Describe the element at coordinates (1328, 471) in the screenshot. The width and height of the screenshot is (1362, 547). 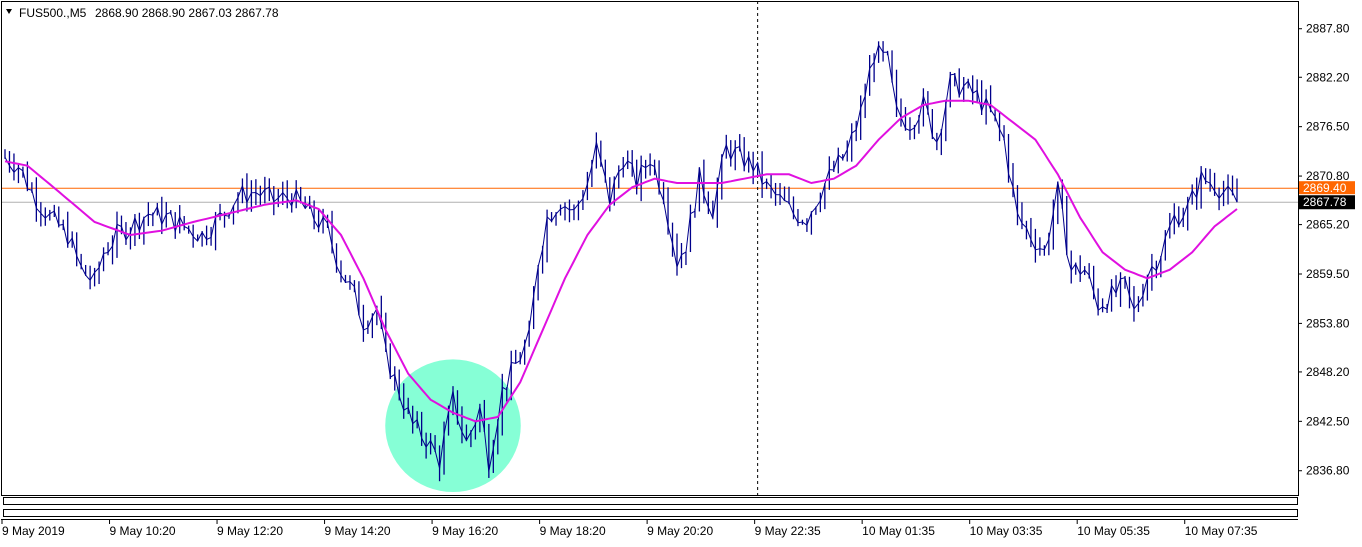
I see `y-tick-label: 2836.80` at that location.